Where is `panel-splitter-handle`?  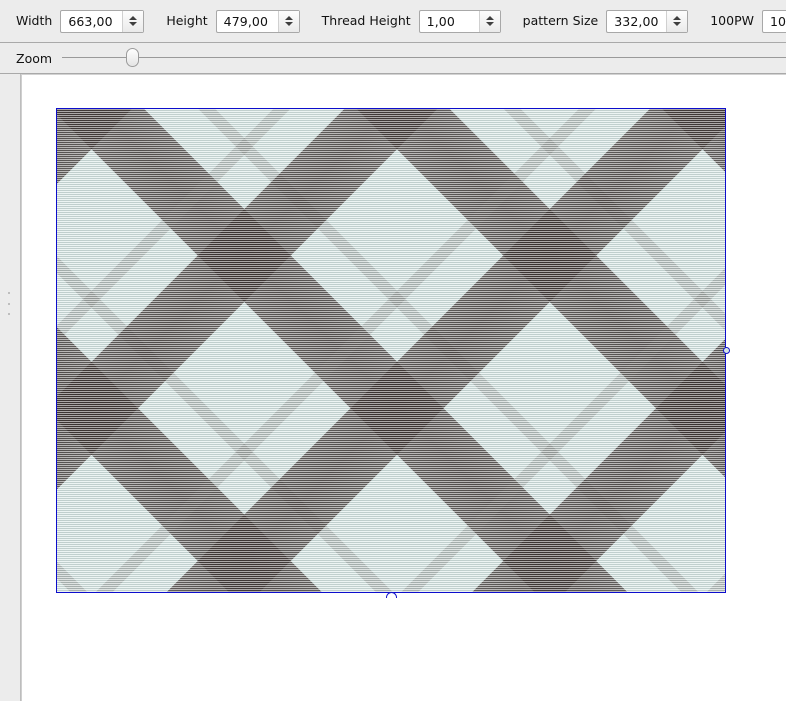
panel-splitter-handle is located at coordinates (9, 303).